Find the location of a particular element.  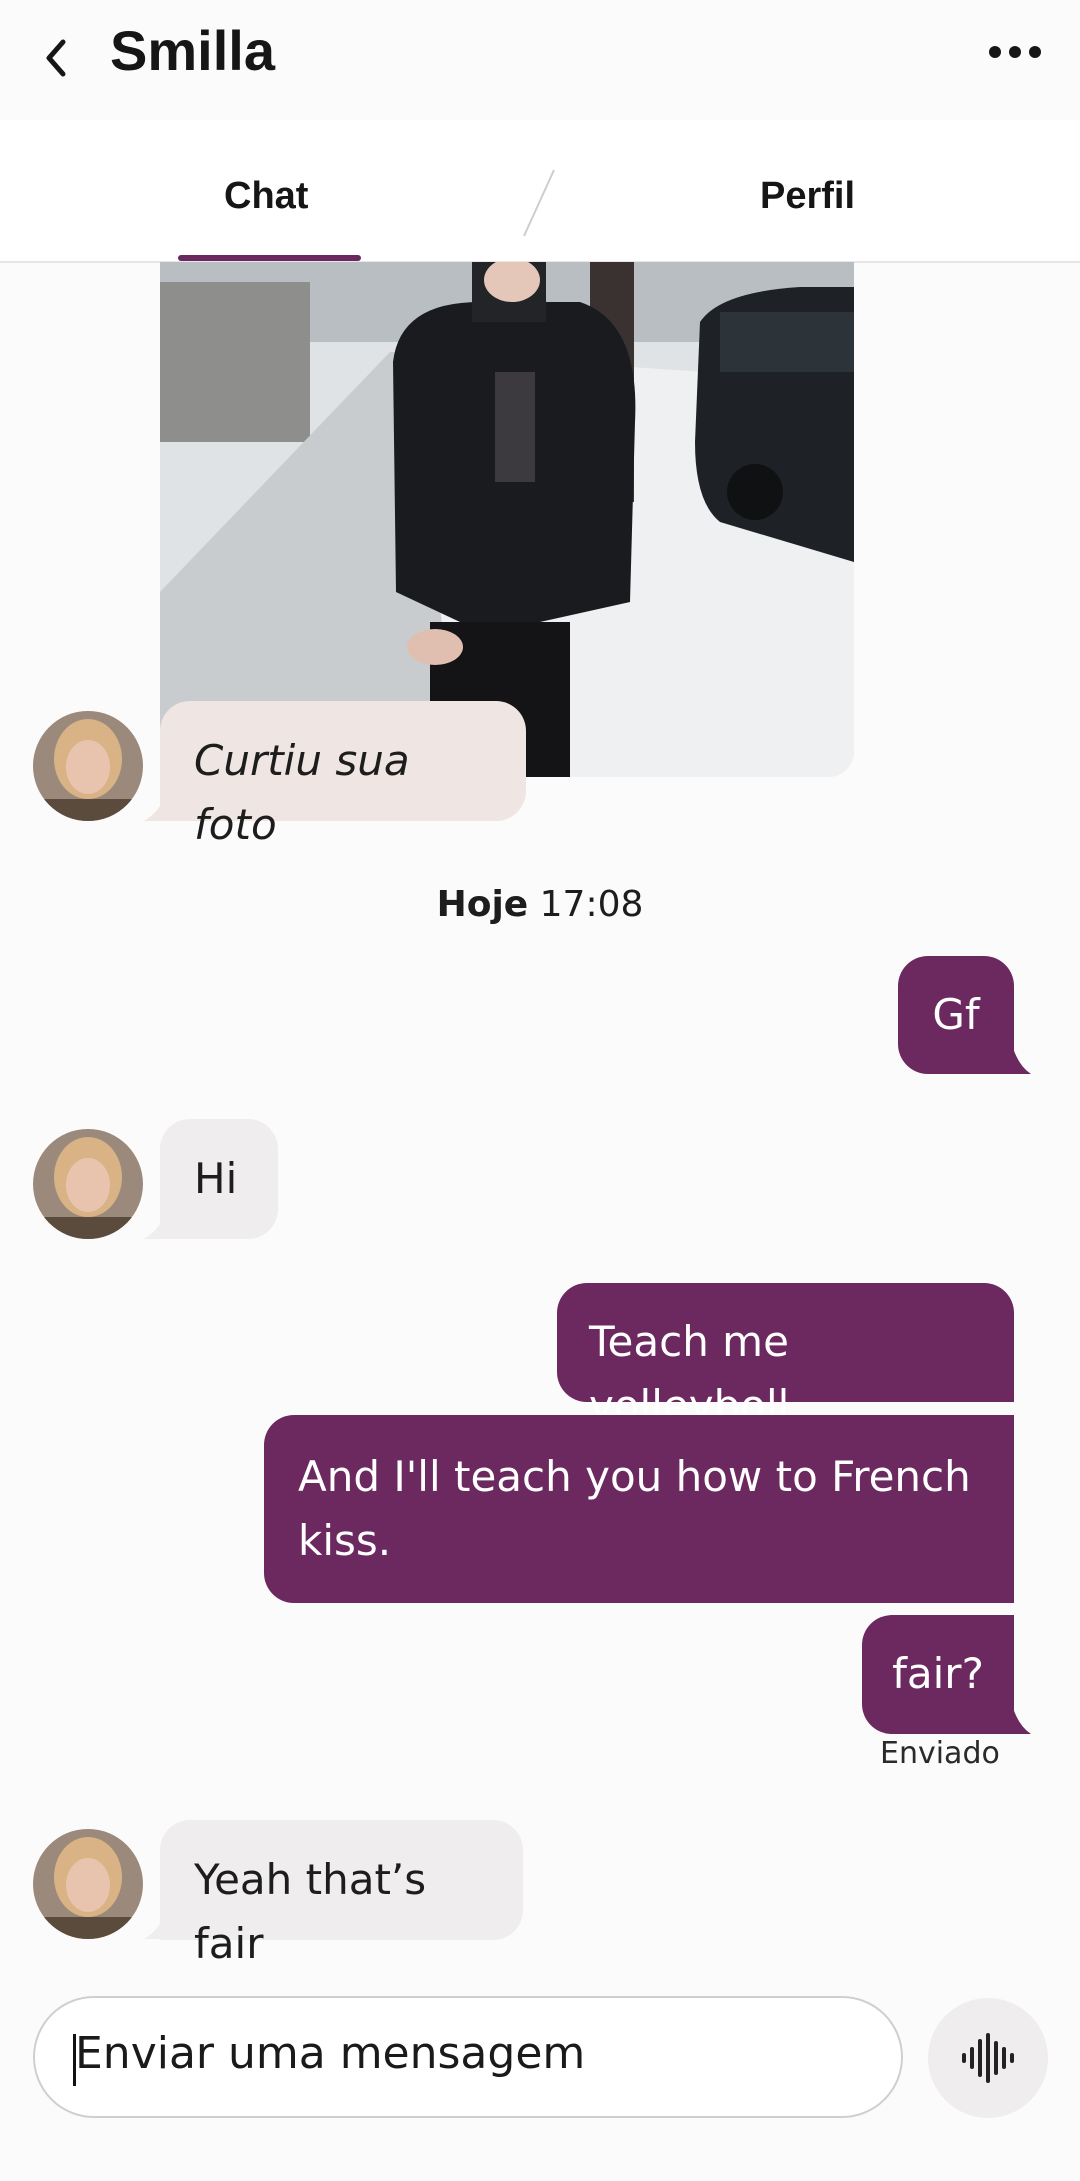

active-tab-indicator is located at coordinates (269, 258).